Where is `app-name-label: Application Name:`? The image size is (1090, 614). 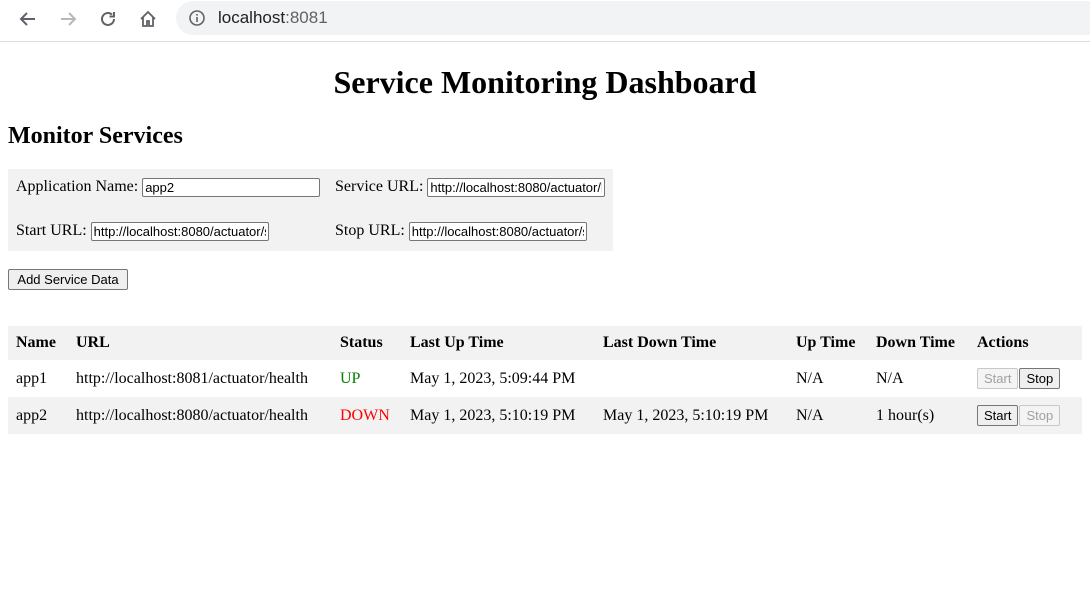
app-name-label: Application Name: is located at coordinates (77, 186).